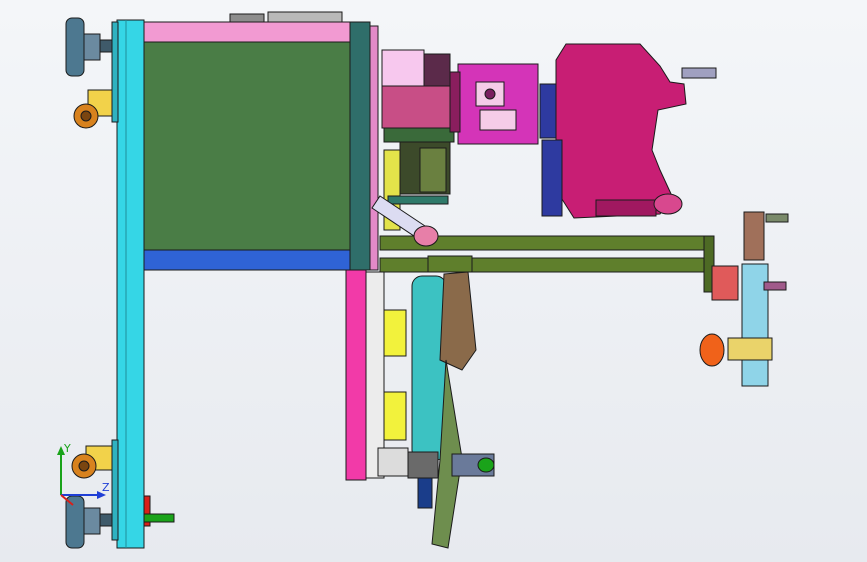  What do you see at coordinates (67, 448) in the screenshot?
I see `y-axis-label: Y` at bounding box center [67, 448].